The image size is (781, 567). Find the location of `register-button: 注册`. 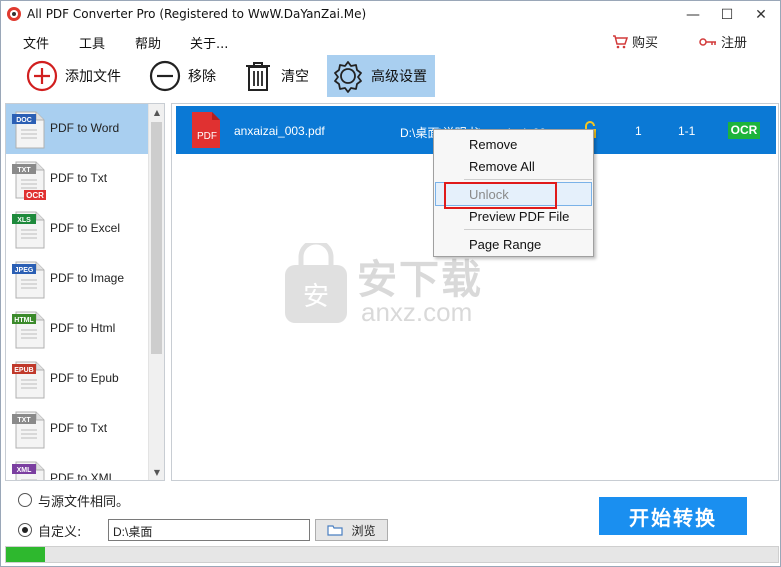

register-button: 注册 is located at coordinates (723, 41).